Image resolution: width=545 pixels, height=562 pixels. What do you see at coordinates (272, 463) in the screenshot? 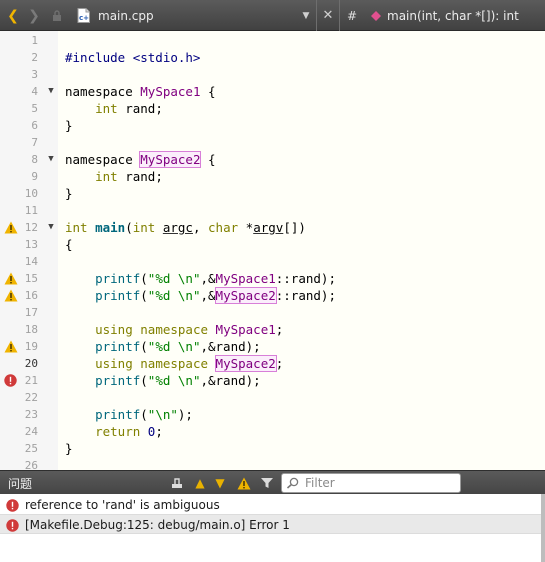
I see `code-line: 26` at bounding box center [272, 463].